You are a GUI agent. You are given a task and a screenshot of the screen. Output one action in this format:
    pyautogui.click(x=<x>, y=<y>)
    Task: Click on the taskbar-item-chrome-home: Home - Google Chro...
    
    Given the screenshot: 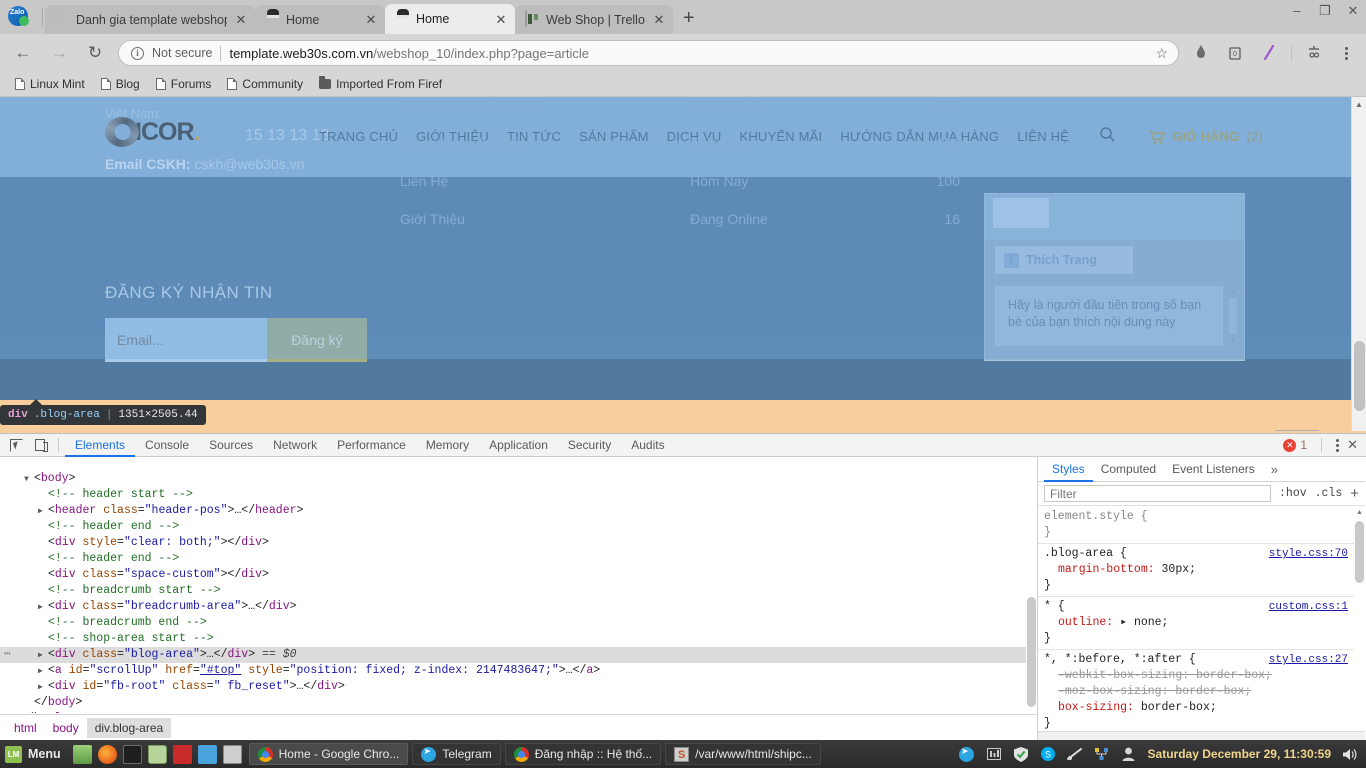 What is the action you would take?
    pyautogui.click(x=328, y=754)
    